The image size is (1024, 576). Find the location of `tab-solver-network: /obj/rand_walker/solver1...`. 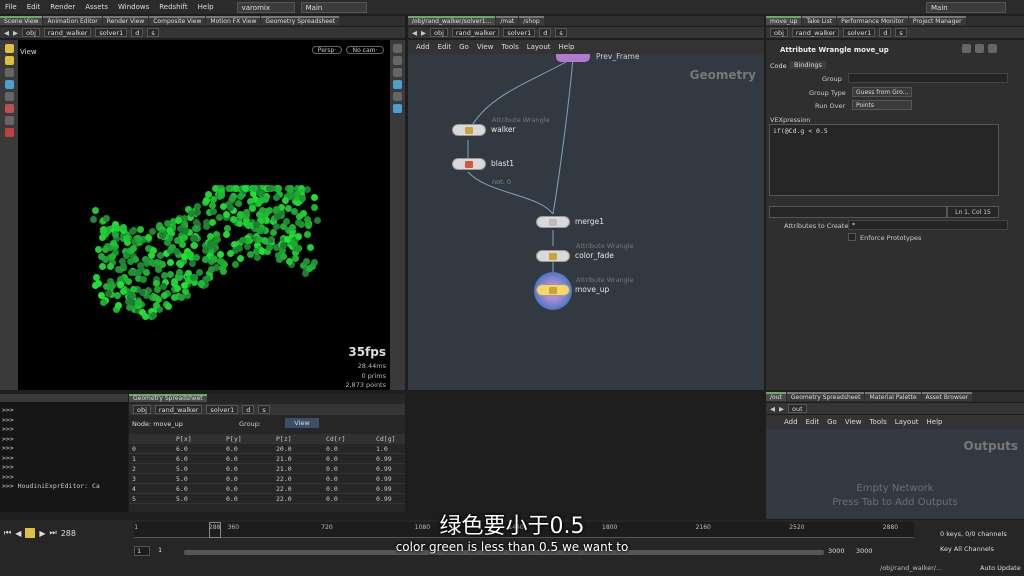

tab-solver-network: /obj/rand_walker/solver1... is located at coordinates (452, 20).